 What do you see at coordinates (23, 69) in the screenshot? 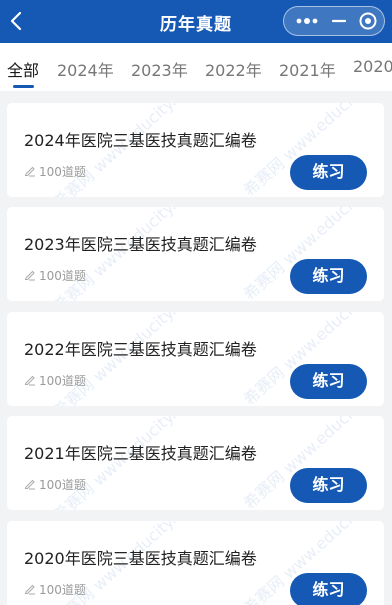
I see `tab-all: 全部` at bounding box center [23, 69].